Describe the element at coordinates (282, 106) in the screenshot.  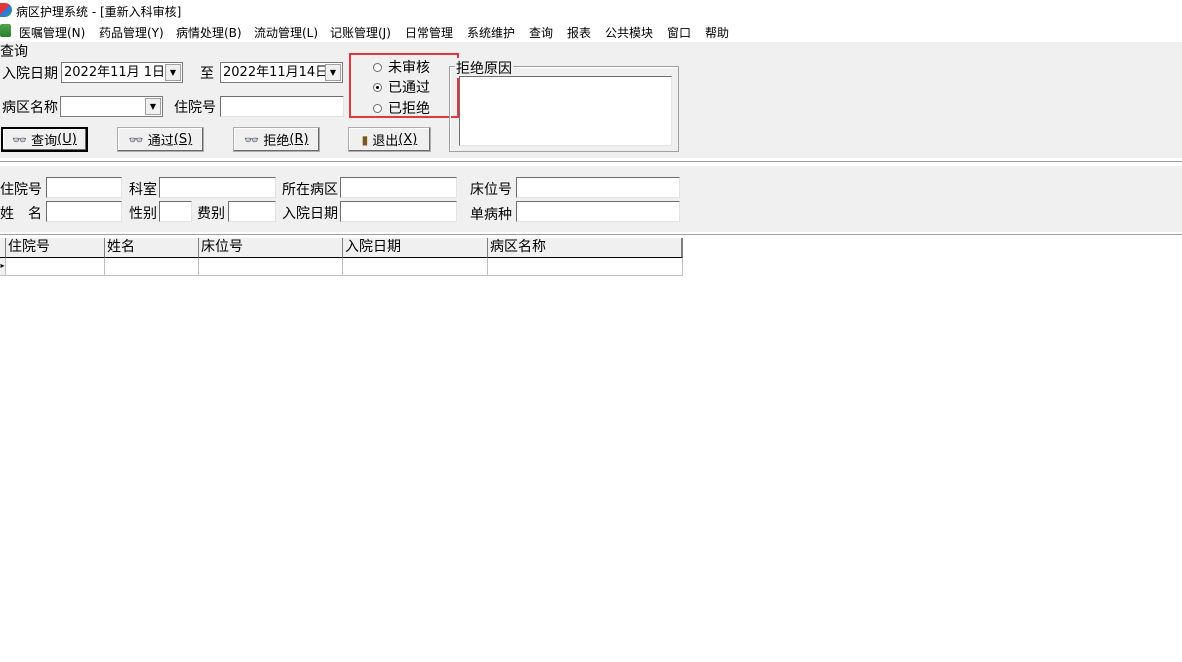
I see `inpatient-no-input` at that location.